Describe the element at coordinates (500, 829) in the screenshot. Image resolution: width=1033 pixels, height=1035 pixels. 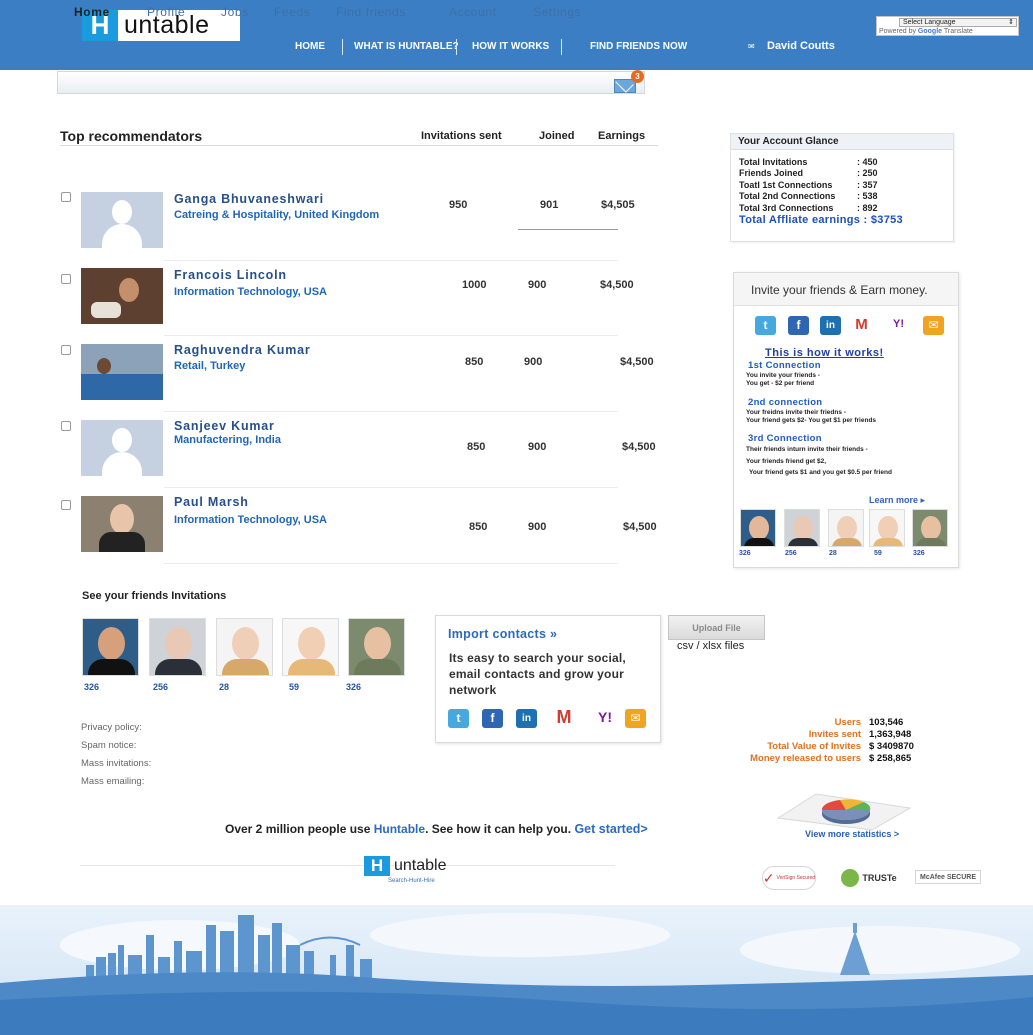
I see `tagline-suffix: . See how it can help you.` at that location.